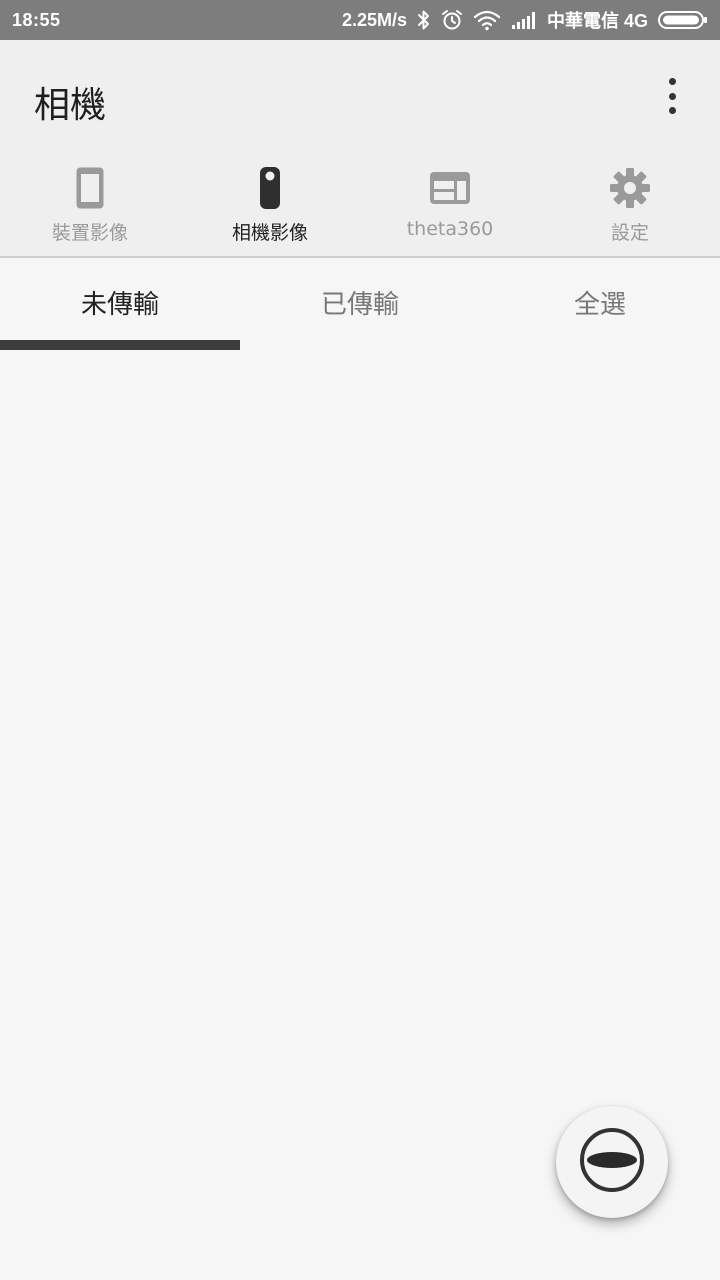  I want to click on theta-connect-button, so click(612, 1162).